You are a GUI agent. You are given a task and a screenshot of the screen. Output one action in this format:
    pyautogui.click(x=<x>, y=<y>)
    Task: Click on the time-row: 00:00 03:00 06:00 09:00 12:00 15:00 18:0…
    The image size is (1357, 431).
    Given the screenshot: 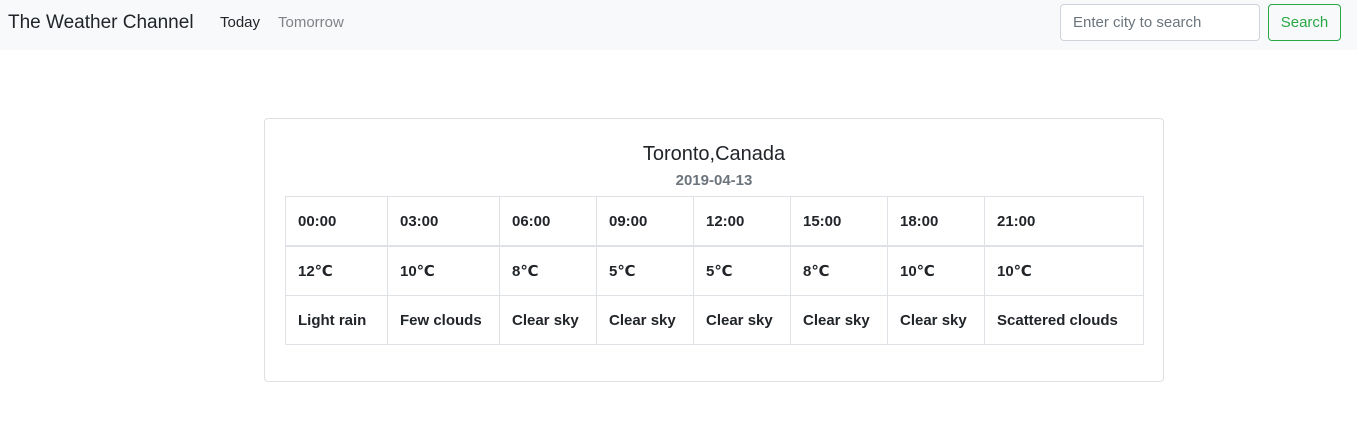 What is the action you would take?
    pyautogui.click(x=714, y=221)
    